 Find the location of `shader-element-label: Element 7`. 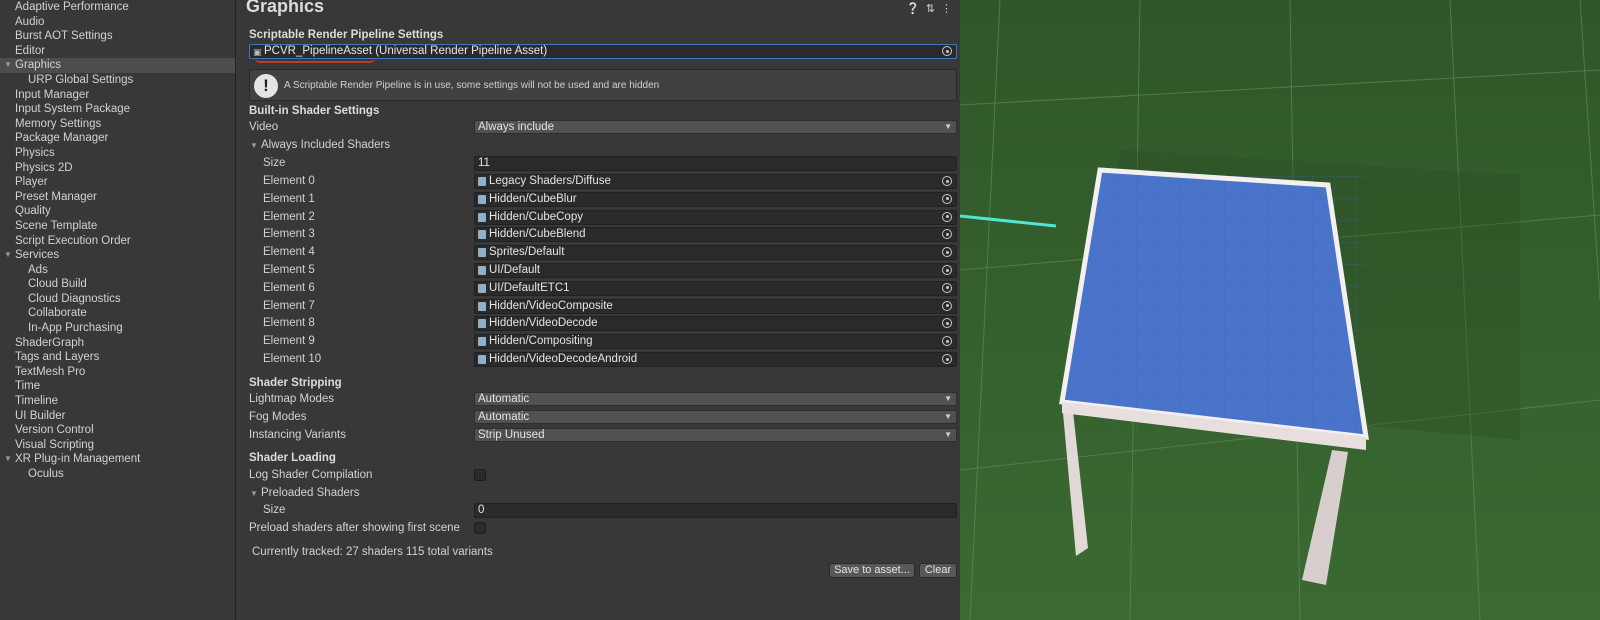

shader-element-label: Element 7 is located at coordinates (289, 305).